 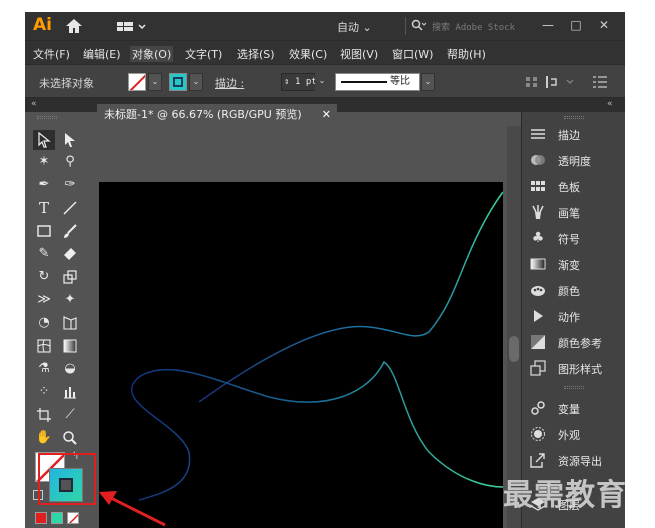 I want to click on pen-tool-icon: ✒, so click(x=44, y=185).